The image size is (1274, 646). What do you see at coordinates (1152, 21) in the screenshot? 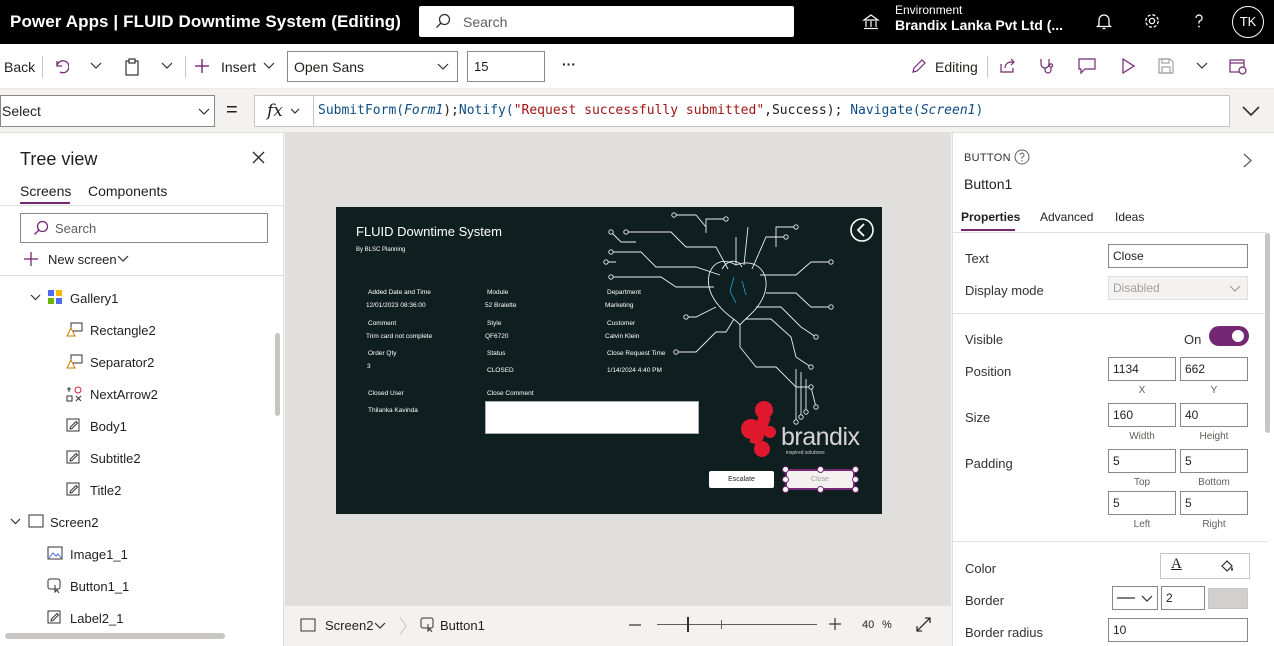
I see `settings-gear-icon` at bounding box center [1152, 21].